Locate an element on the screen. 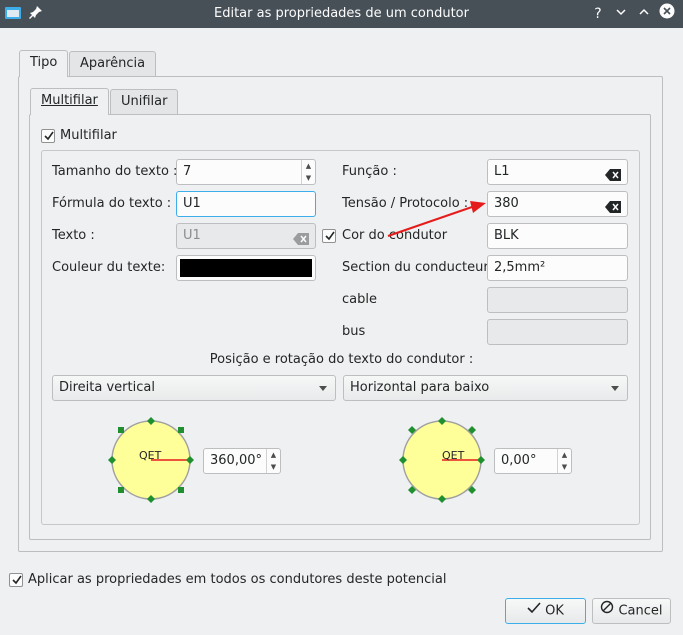 This screenshot has width=683, height=635. cancel-icon is located at coordinates (607, 611).